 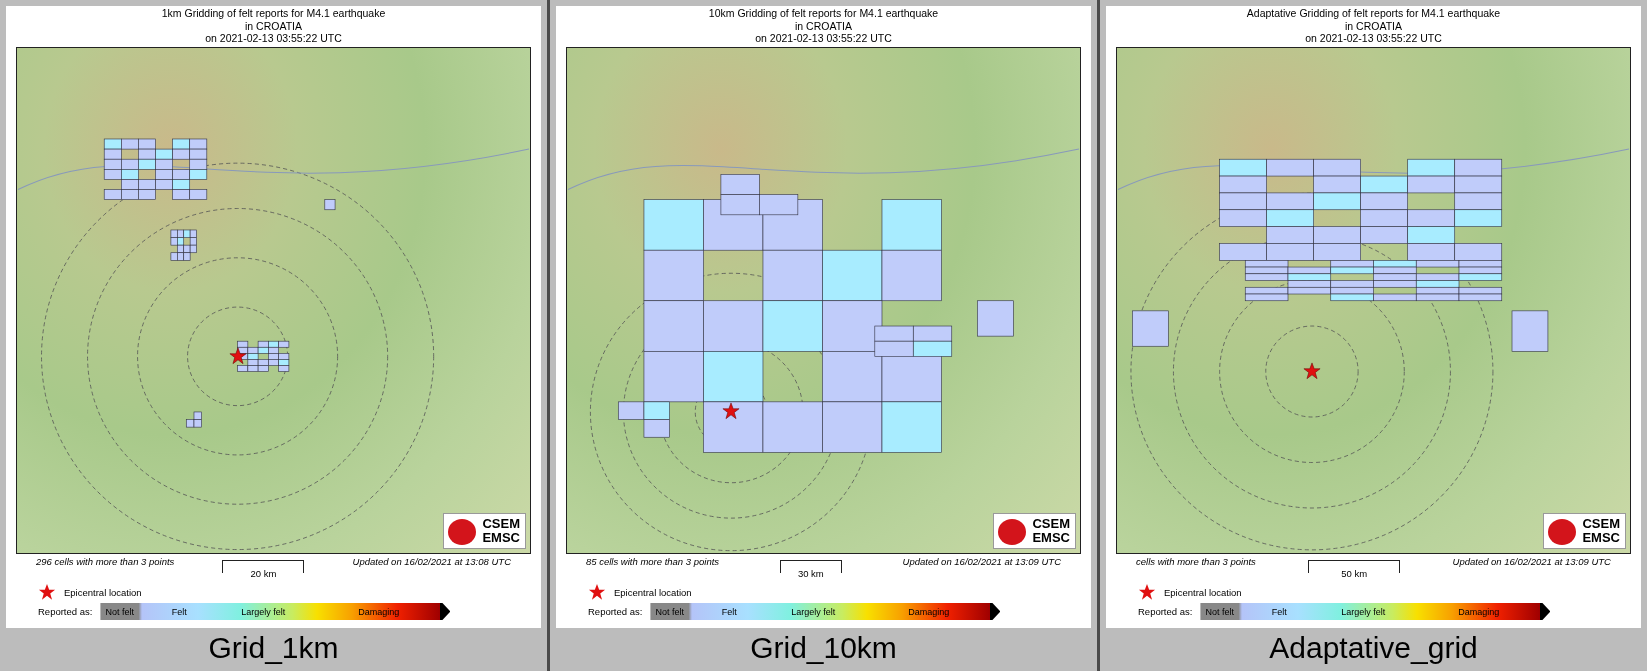 What do you see at coordinates (273, 648) in the screenshot?
I see `panel-caption: Grid_1km` at bounding box center [273, 648].